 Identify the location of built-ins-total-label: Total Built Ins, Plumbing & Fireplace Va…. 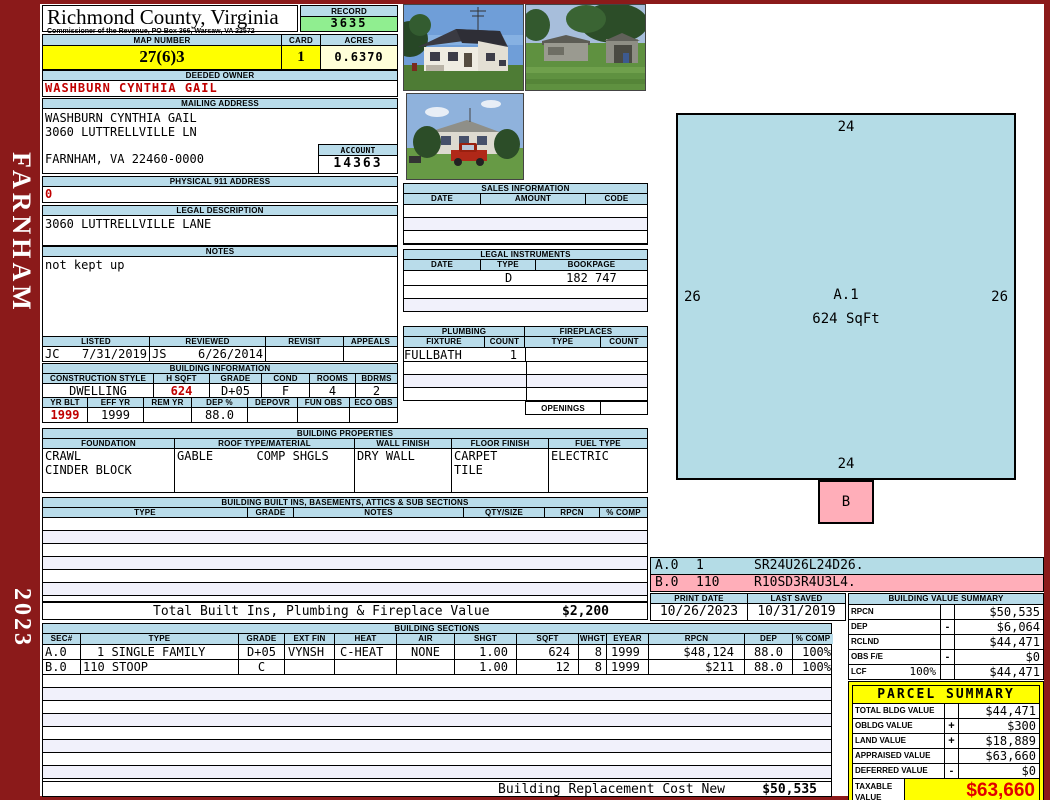
(321, 611).